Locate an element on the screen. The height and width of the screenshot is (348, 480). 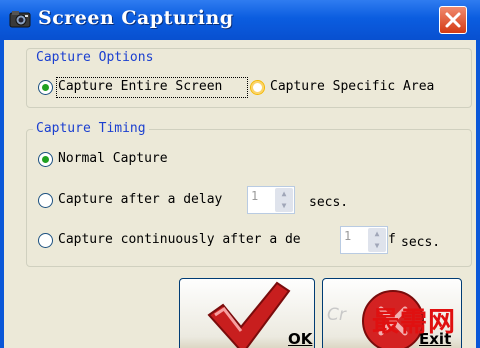
continuous-unit-label: secs. is located at coordinates (421, 242).